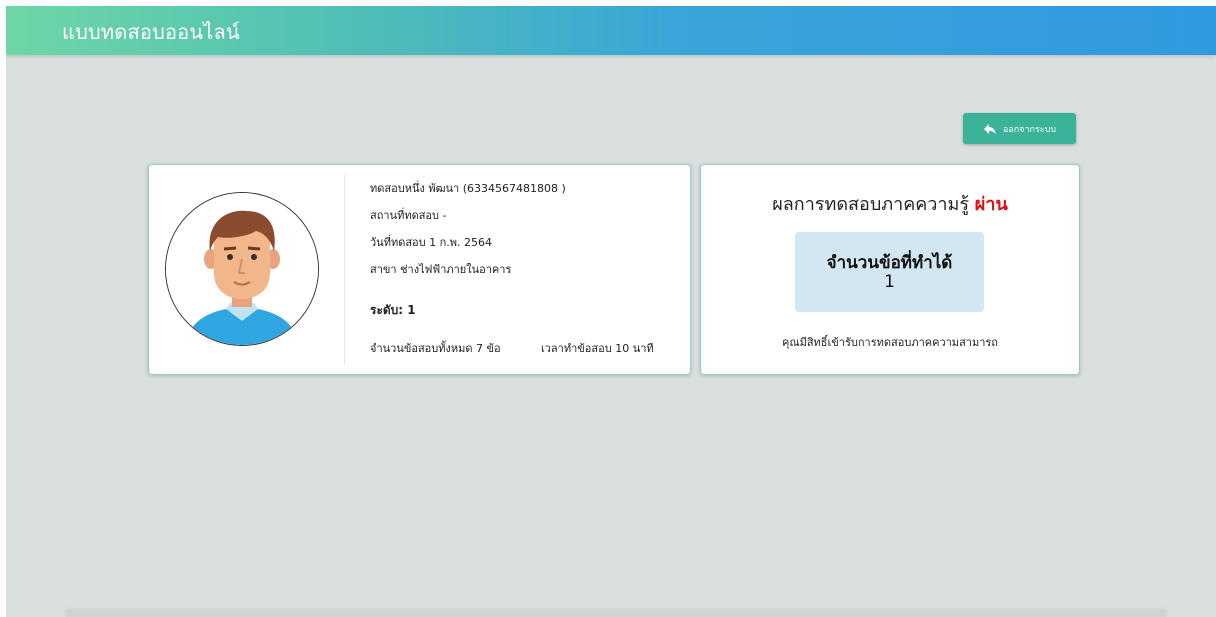 This screenshot has height=617, width=1216. I want to click on eligibility-note: คุณมีสิทธิ์เข้ารับการทดสอบภาคความสามารถ, so click(890, 342).